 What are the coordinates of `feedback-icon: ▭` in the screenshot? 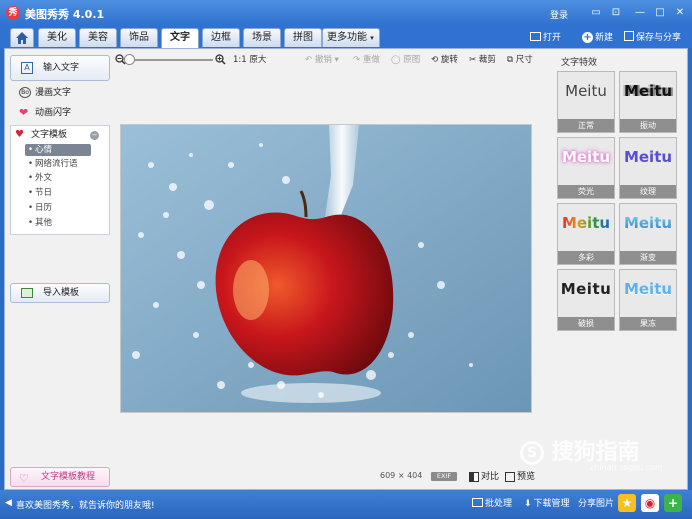 It's located at (596, 12).